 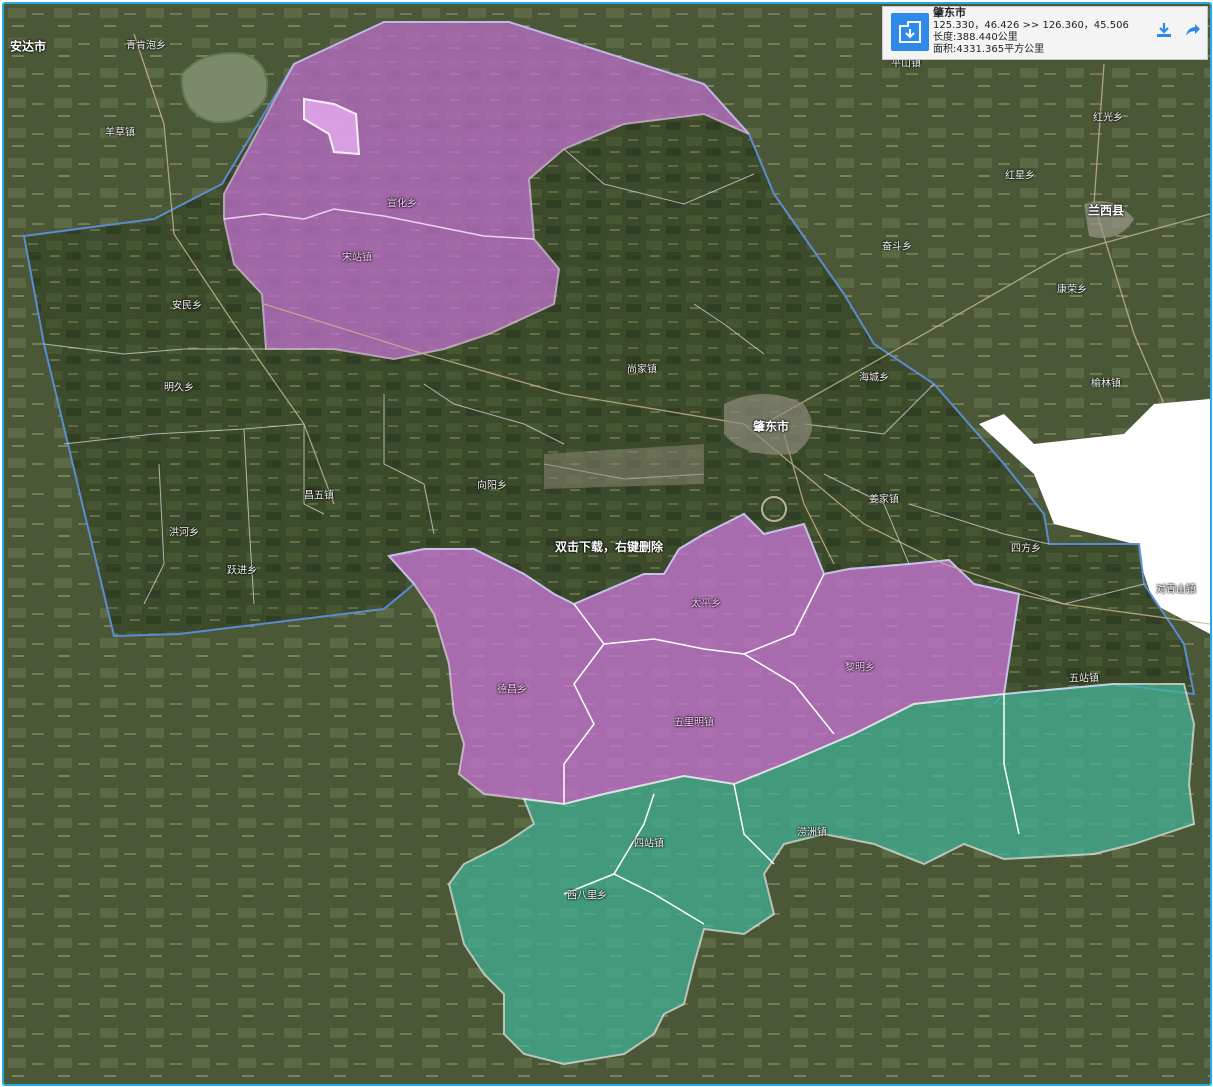 I want to click on region-thumbnail, so click(x=910, y=32).